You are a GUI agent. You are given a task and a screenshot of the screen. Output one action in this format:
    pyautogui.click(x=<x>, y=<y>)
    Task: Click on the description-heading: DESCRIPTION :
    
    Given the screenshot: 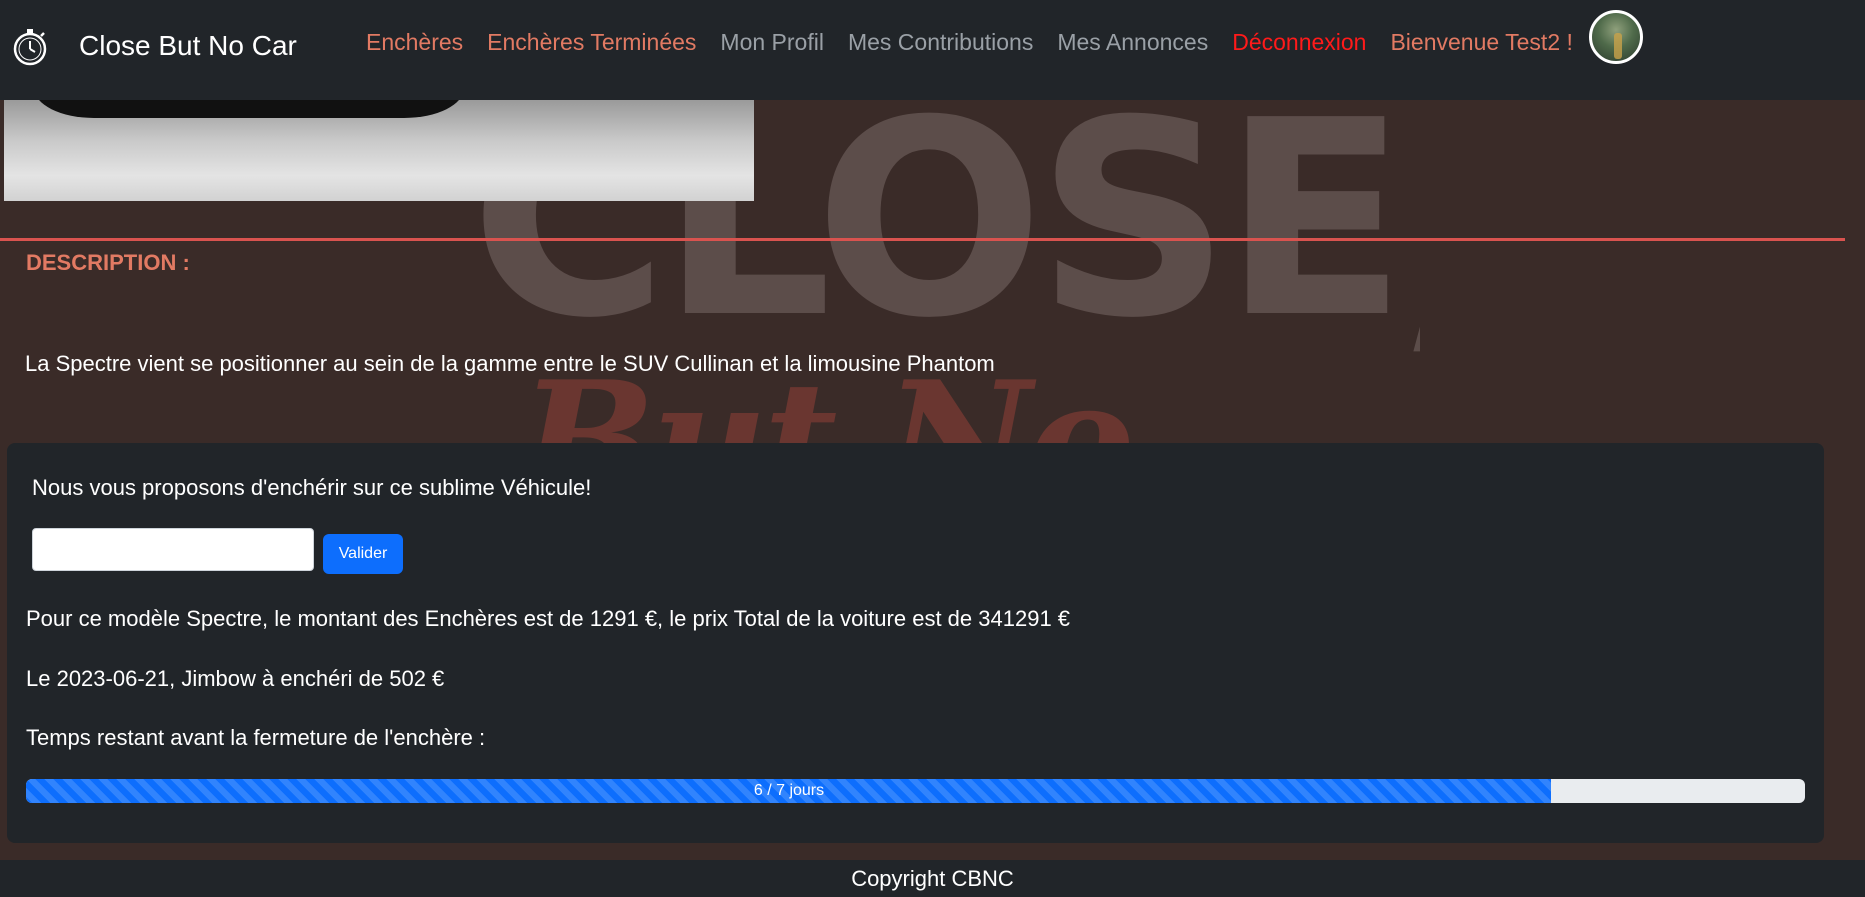 What is the action you would take?
    pyautogui.click(x=108, y=262)
    